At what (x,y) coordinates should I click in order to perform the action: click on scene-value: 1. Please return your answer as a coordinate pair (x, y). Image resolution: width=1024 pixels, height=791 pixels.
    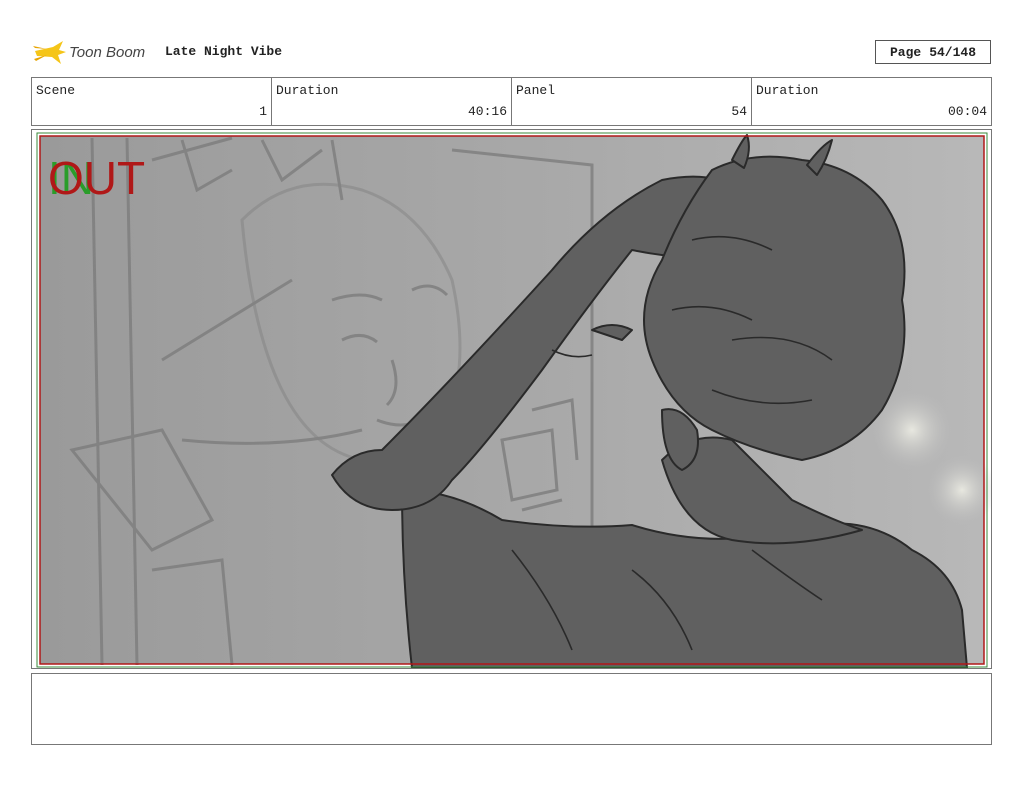
    Looking at the image, I should click on (263, 111).